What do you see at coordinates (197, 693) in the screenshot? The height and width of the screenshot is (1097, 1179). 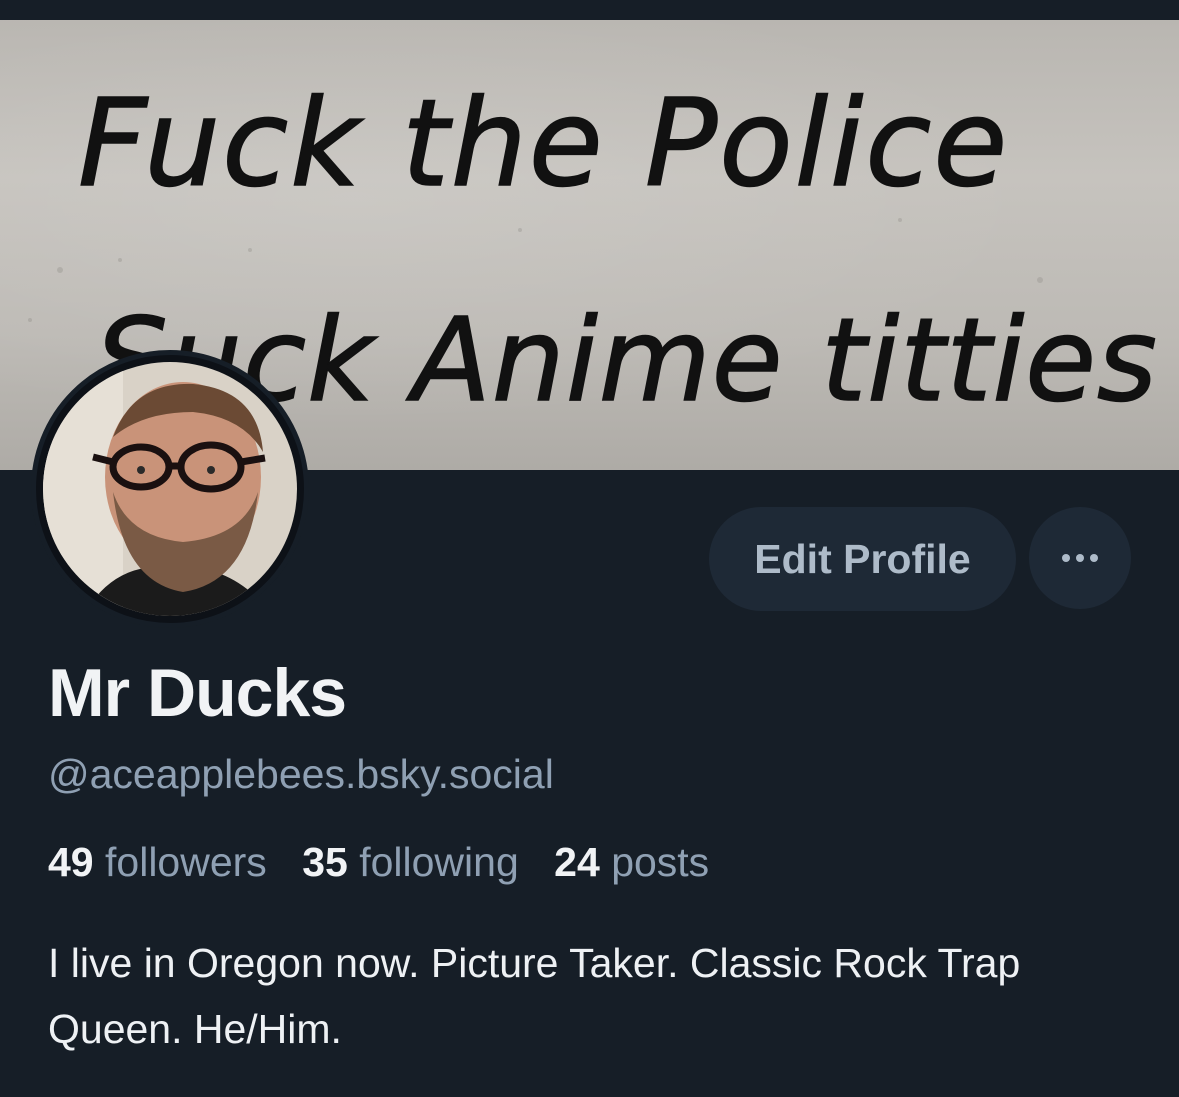 I see `display-name: Mr Ducks` at bounding box center [197, 693].